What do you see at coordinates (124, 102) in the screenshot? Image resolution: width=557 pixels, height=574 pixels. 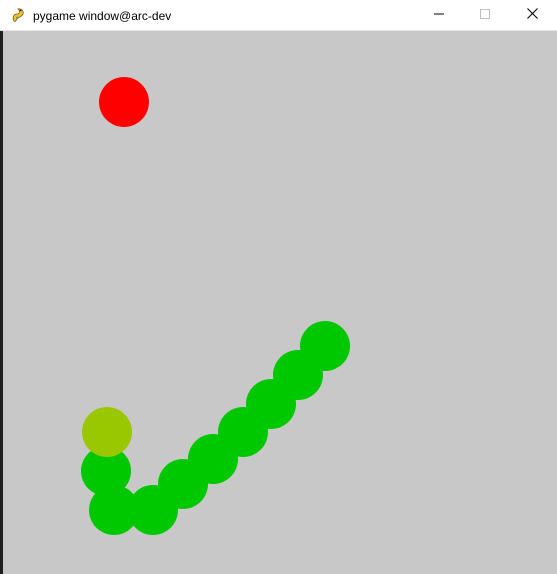 I see `food-apple` at bounding box center [124, 102].